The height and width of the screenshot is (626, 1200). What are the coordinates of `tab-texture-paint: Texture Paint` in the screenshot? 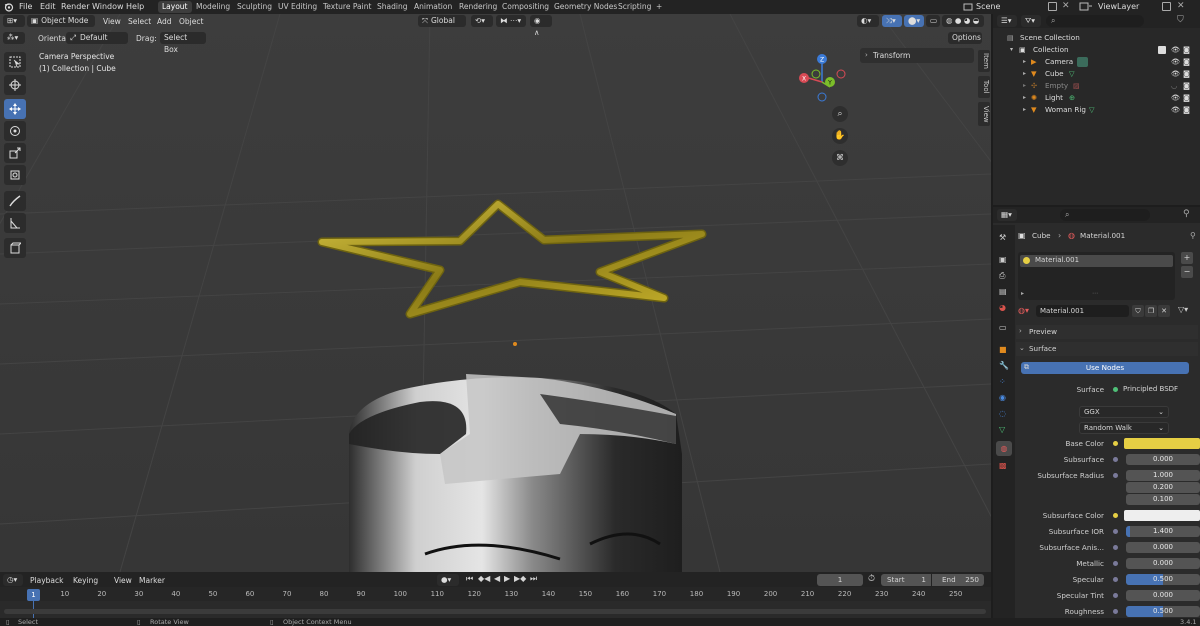 It's located at (347, 7).